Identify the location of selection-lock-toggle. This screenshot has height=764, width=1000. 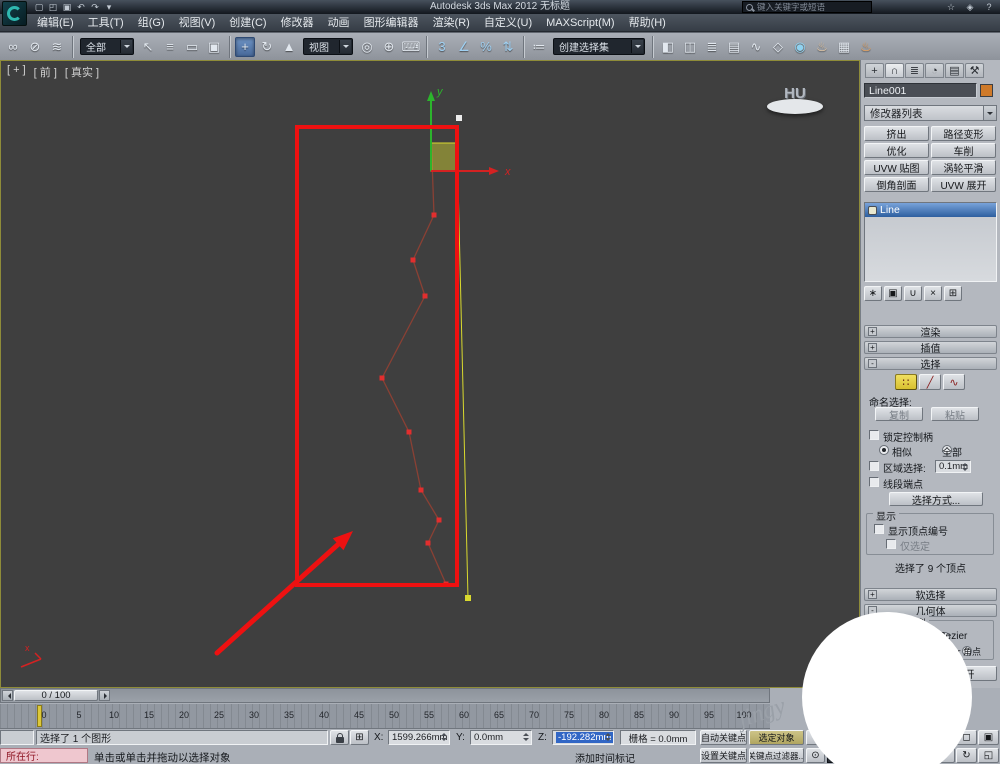
(339, 737).